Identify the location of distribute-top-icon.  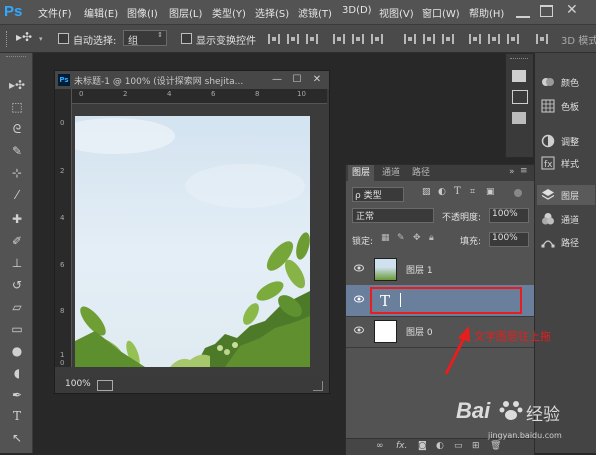
(410, 39).